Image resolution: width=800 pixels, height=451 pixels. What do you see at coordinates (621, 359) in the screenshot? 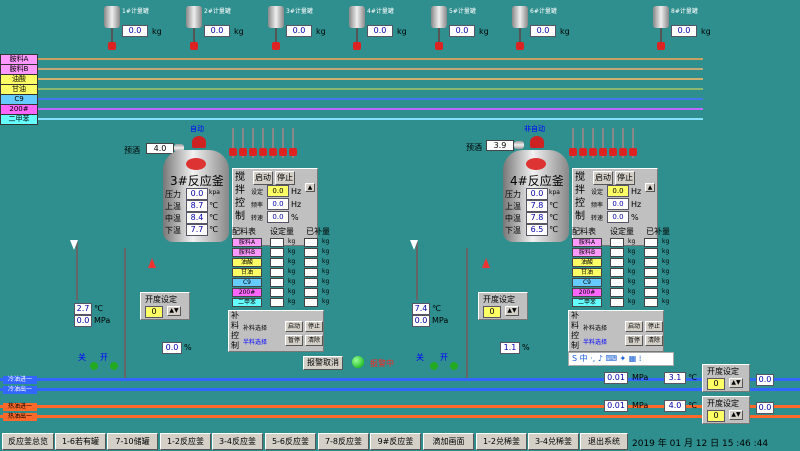
I see `ime-toolbar: S 中 ·, ♪ ⌨ ✦ ▦ ⁞` at bounding box center [621, 359].